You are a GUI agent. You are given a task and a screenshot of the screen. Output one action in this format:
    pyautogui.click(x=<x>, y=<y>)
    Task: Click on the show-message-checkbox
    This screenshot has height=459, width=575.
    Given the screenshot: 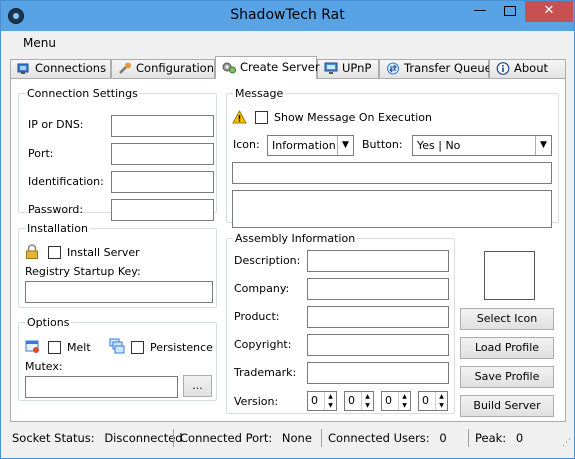 What is the action you would take?
    pyautogui.click(x=261, y=117)
    